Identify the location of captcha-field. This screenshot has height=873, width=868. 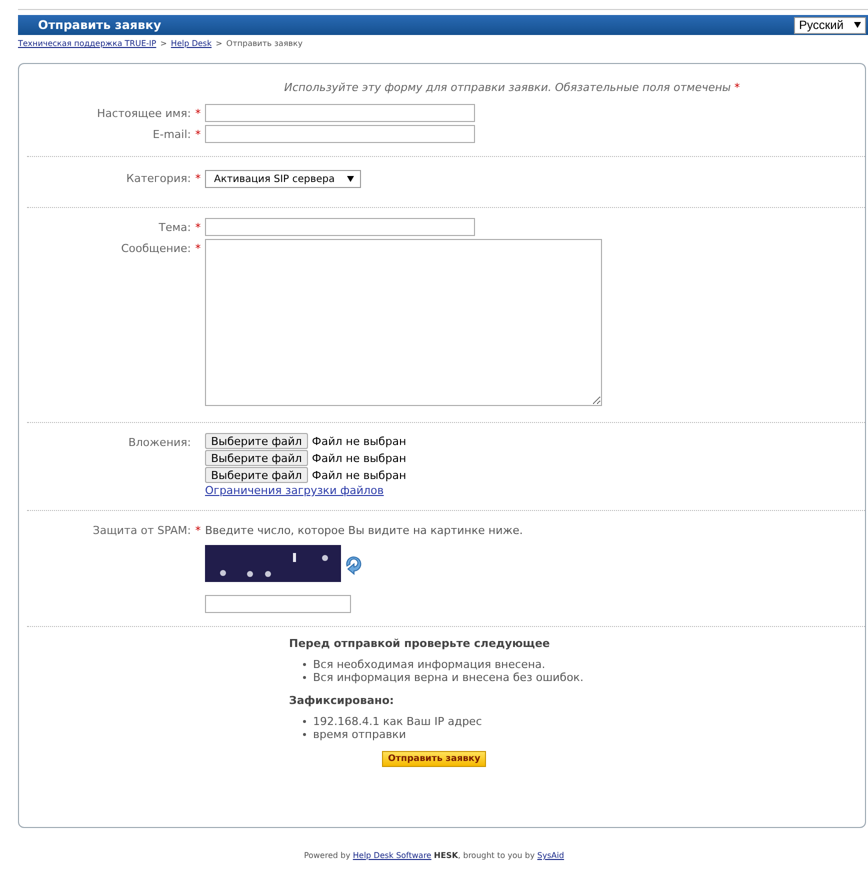
(278, 604).